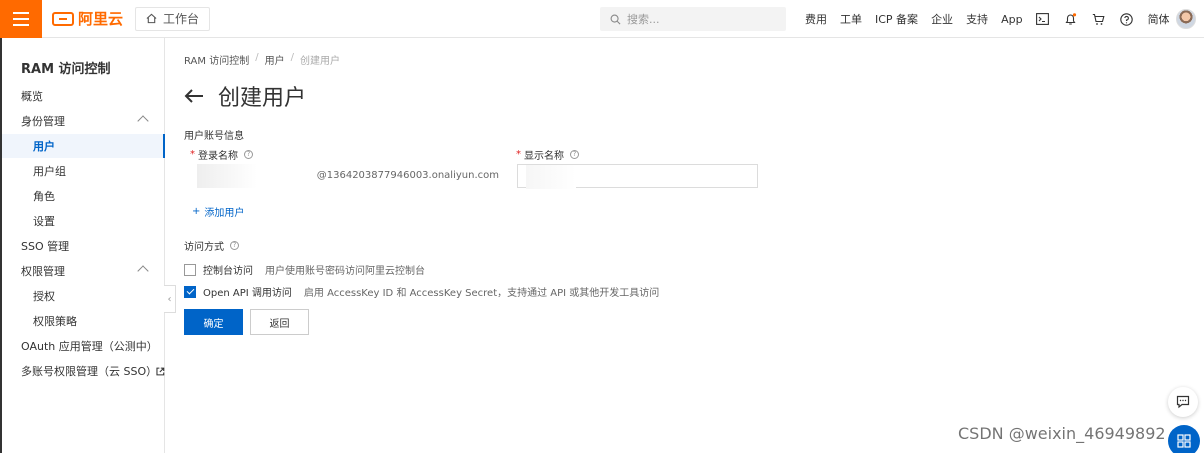 The image size is (1204, 453). What do you see at coordinates (89, 346) in the screenshot?
I see `sidebar-item-label: OAuth 应用管理（公测中）` at bounding box center [89, 346].